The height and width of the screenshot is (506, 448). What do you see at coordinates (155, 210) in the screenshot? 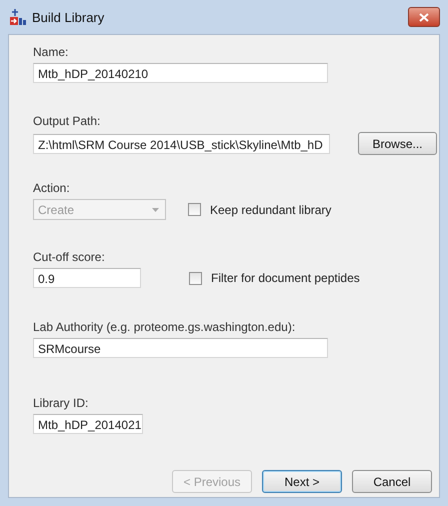
I see `dropdown-arrow-icon` at bounding box center [155, 210].